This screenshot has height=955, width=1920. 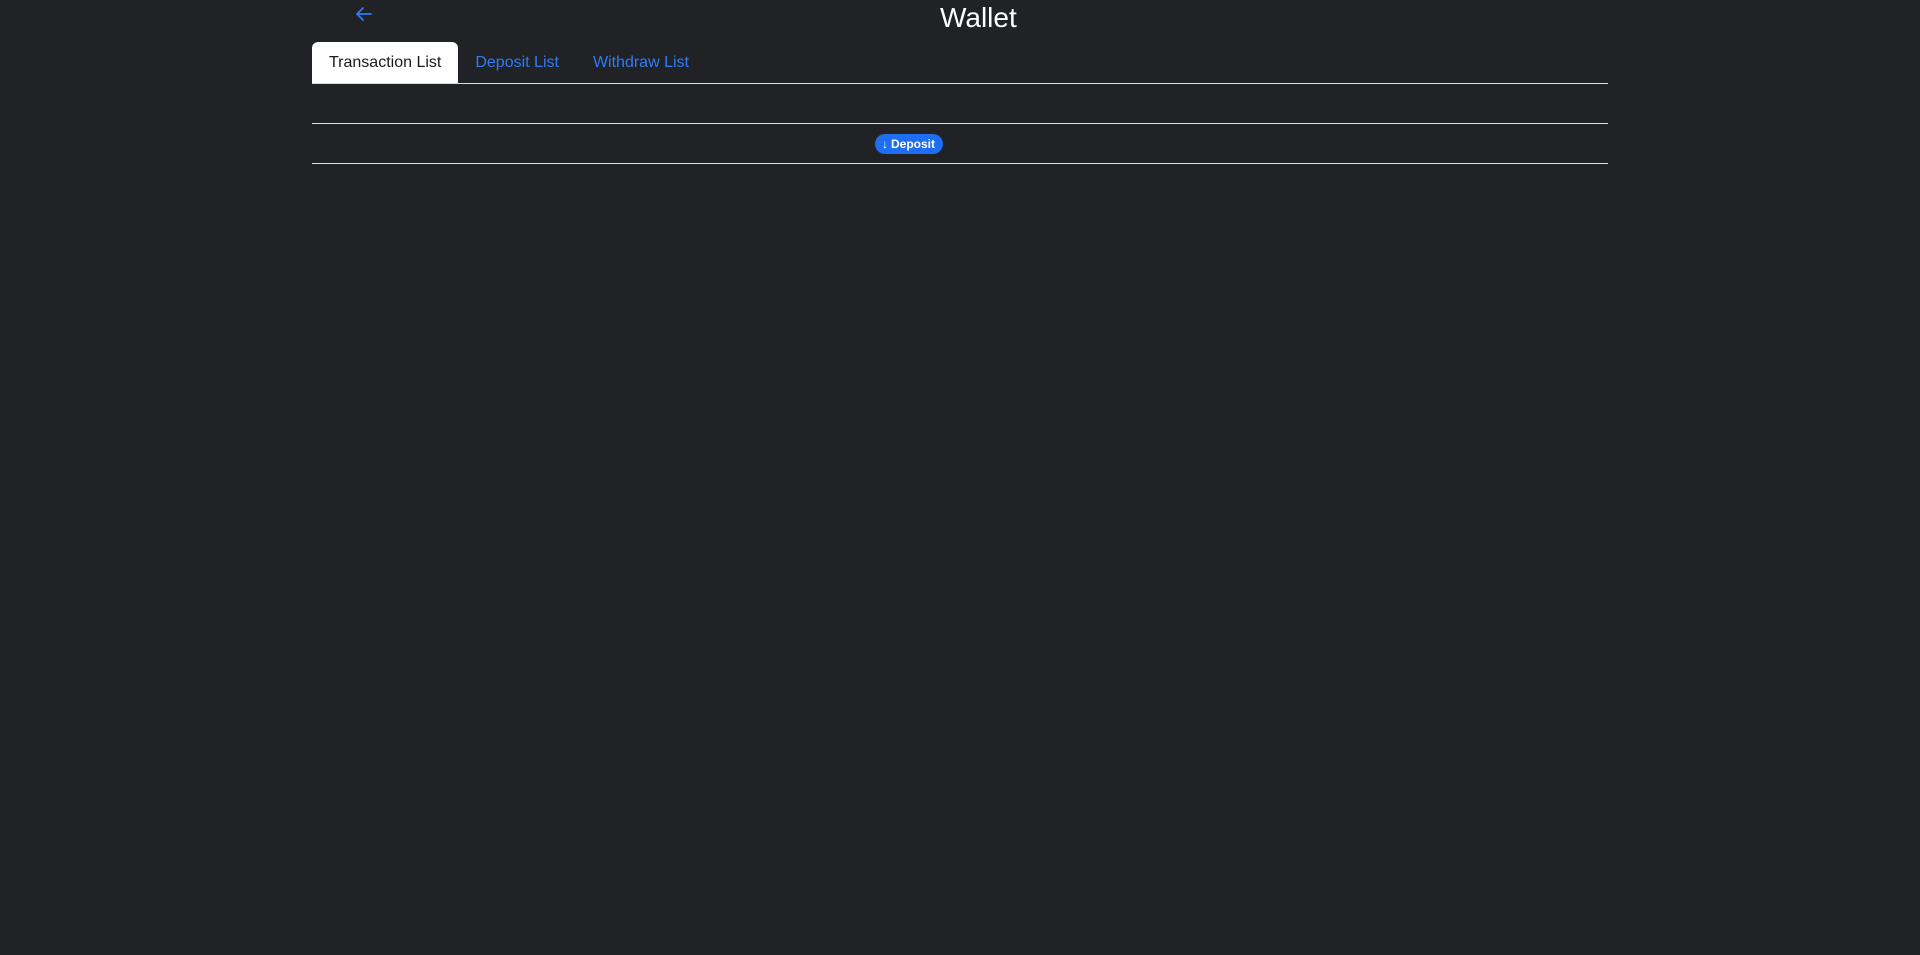 What do you see at coordinates (641, 62) in the screenshot?
I see `tab-withdraw-list: Withdraw List` at bounding box center [641, 62].